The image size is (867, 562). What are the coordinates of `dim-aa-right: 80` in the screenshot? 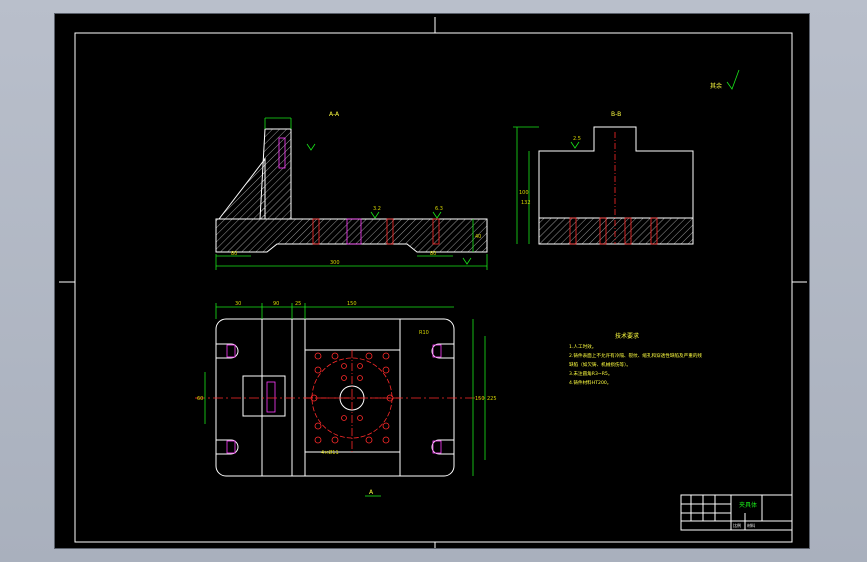 It's located at (433, 254).